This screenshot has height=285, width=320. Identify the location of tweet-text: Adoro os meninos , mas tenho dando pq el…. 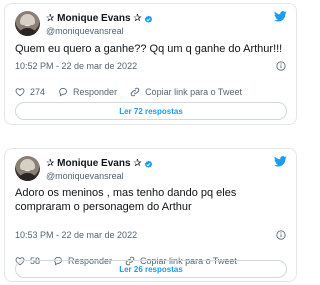
(126, 200).